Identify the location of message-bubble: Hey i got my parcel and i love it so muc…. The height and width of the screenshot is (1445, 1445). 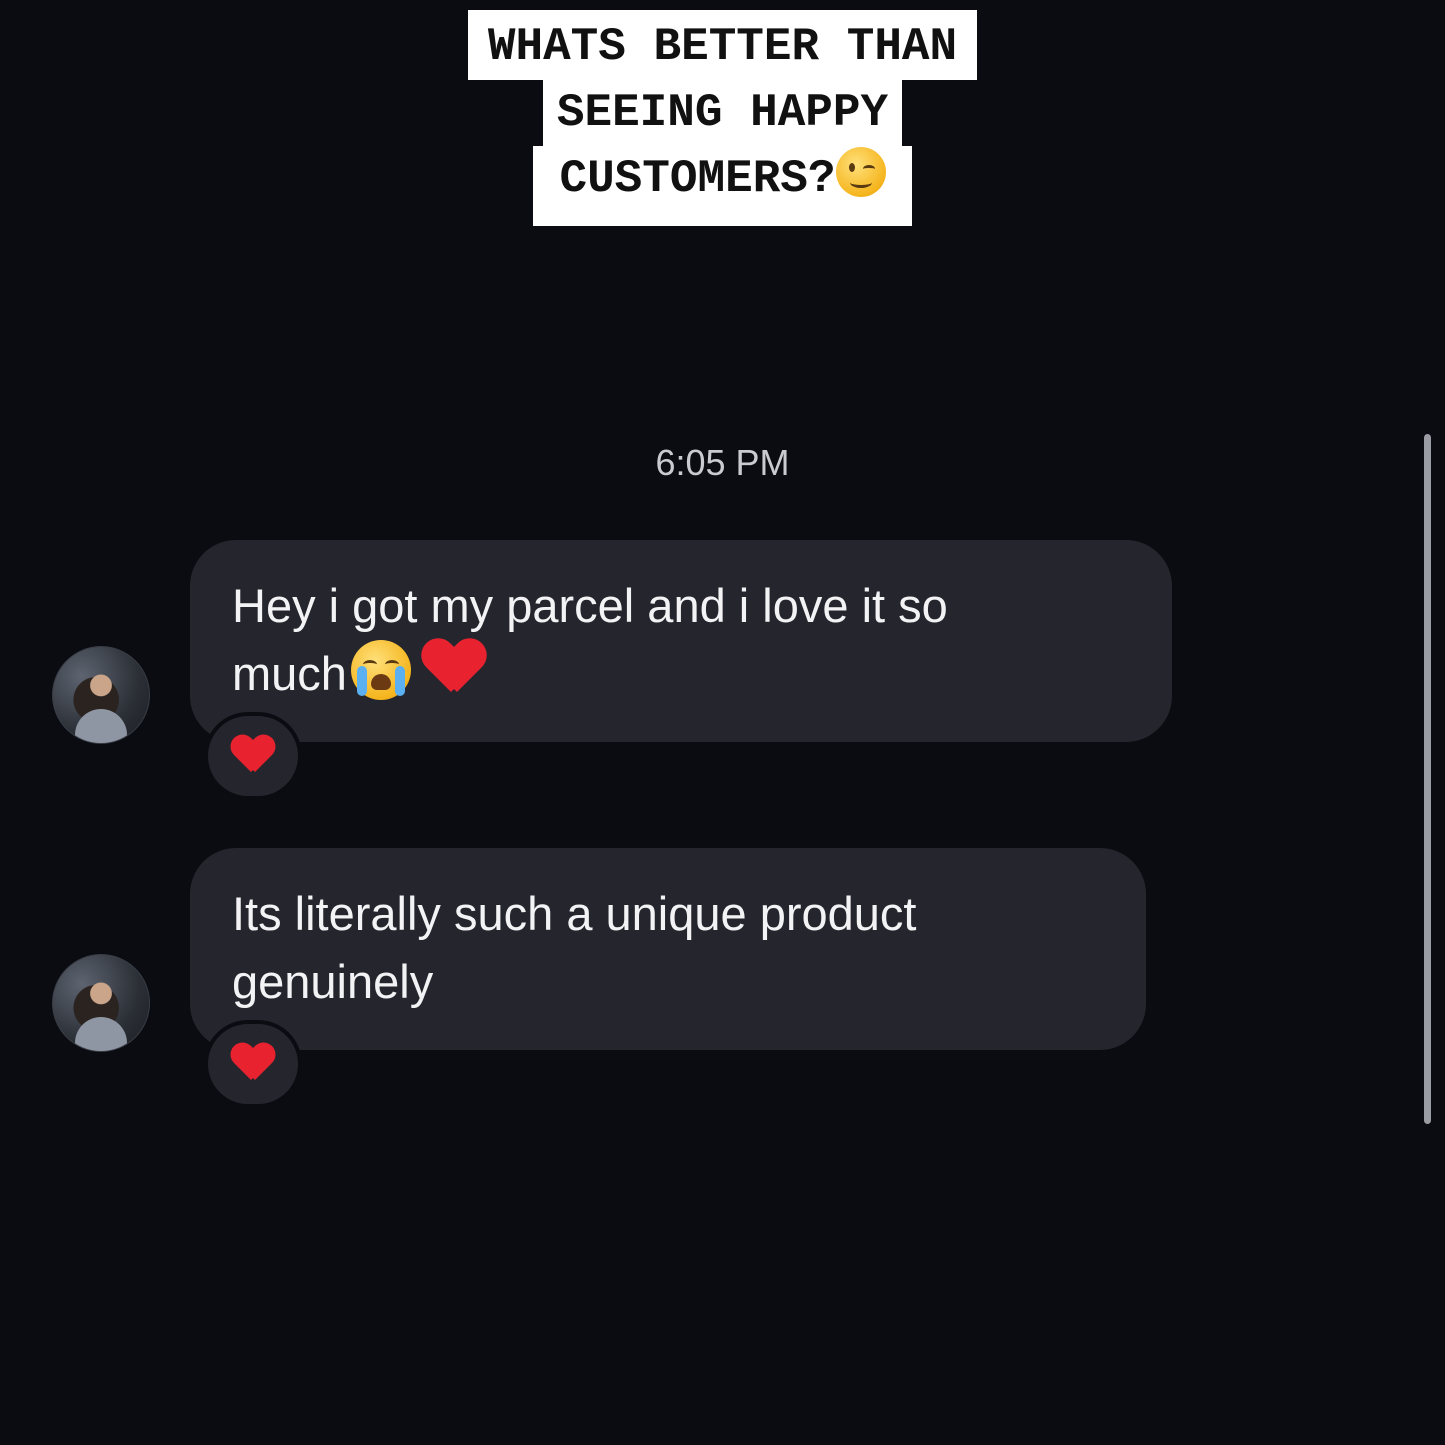
(681, 641).